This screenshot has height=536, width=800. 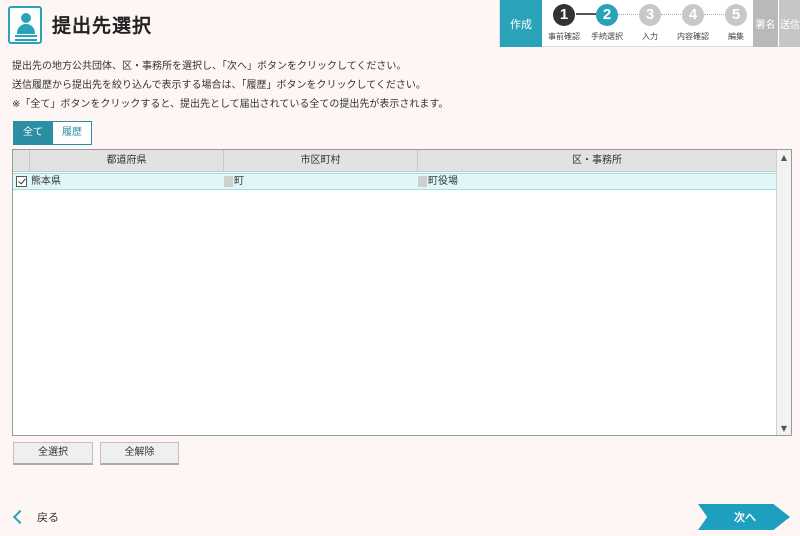 I want to click on step-3: 3 入力, so click(x=650, y=23).